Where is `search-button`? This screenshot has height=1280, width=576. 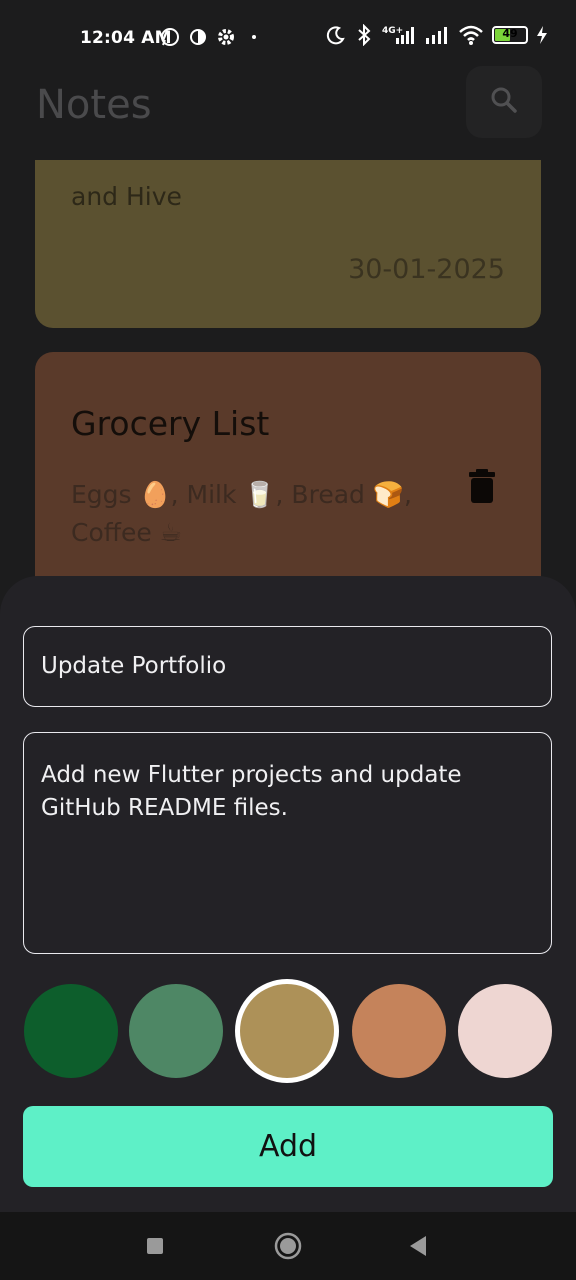 search-button is located at coordinates (504, 102).